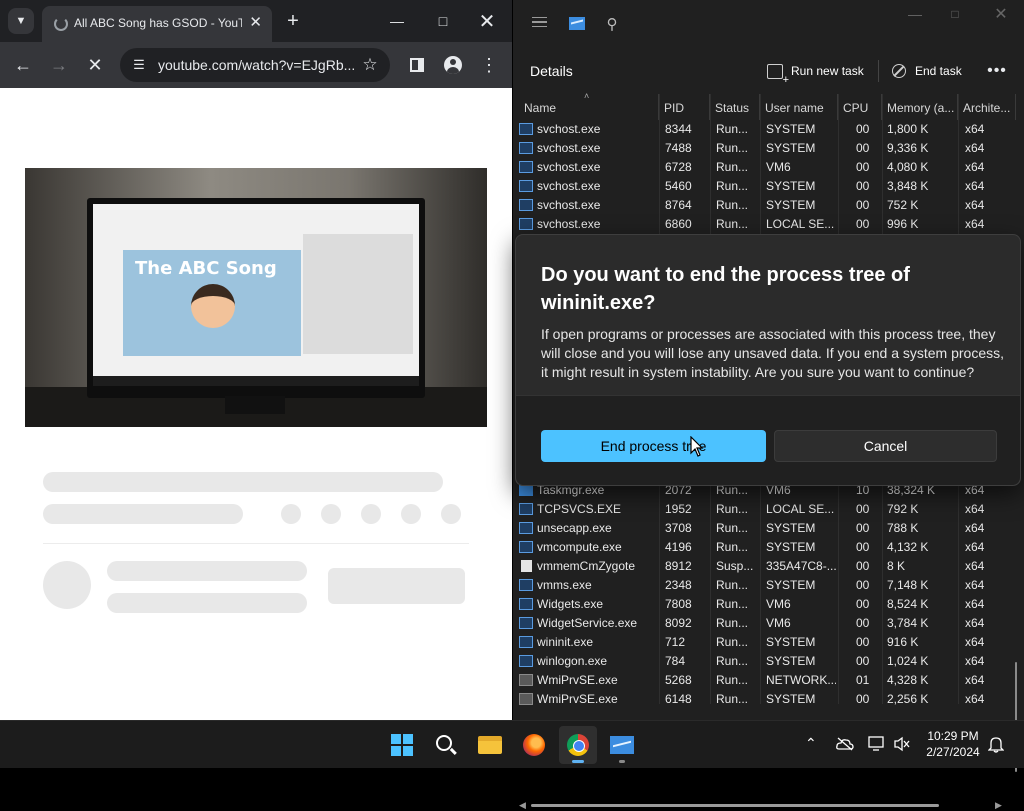 The height and width of the screenshot is (811, 1024). What do you see at coordinates (763, 528) in the screenshot?
I see `table-row: unsecapp.exe 3708 Run... SYSTEM 00 788 Kx64` at bounding box center [763, 528].